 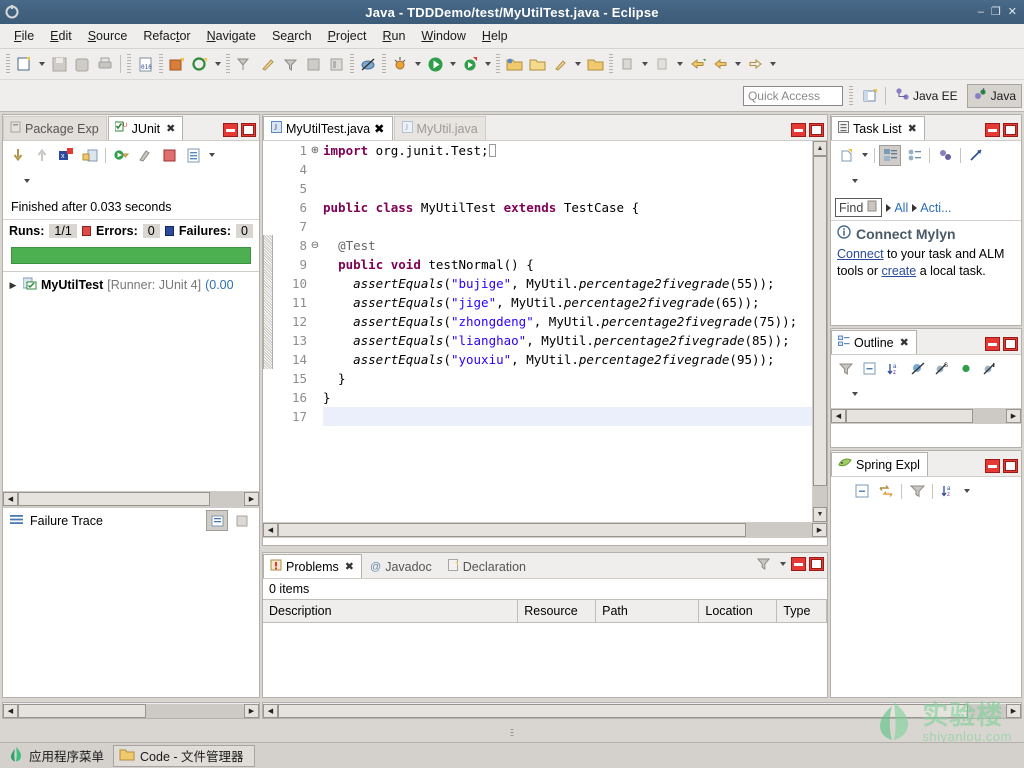 I want to click on bottom-panel-hscrollbar: ◀ ▶, so click(x=642, y=710).